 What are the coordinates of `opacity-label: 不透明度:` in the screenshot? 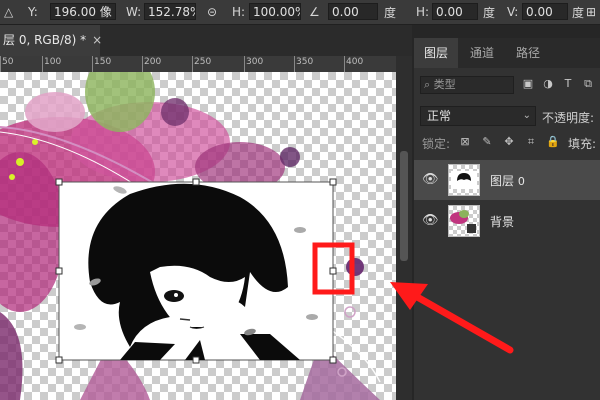 It's located at (568, 118).